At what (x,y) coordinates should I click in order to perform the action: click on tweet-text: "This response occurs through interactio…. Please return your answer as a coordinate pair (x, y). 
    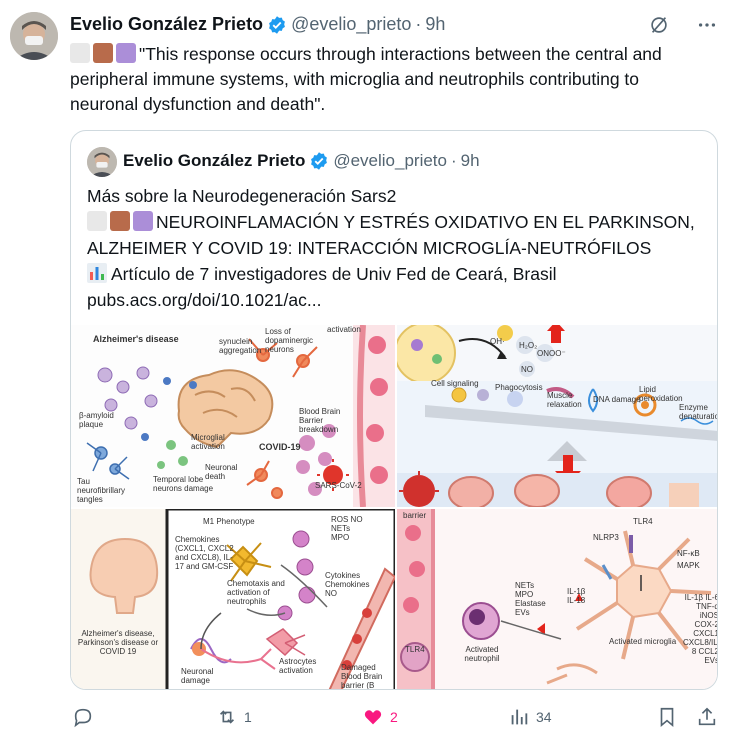
    Looking at the image, I should click on (395, 79).